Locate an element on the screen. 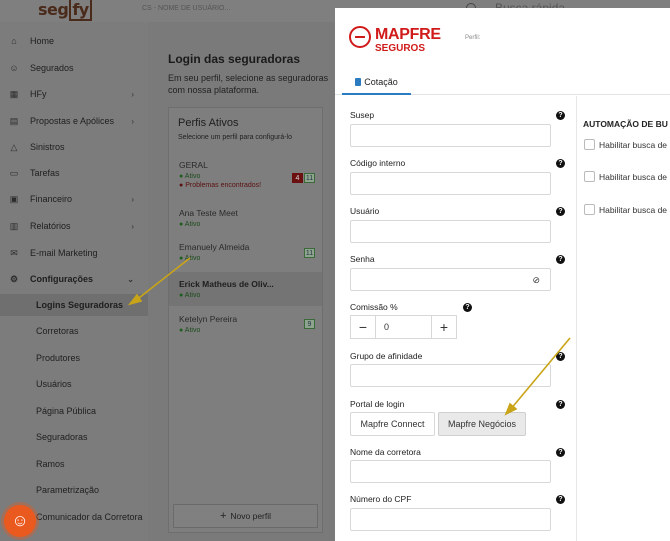 Image resolution: width=670 pixels, height=541 pixels. automation-checkbox-label: Habilitar busca de is located at coordinates (633, 145).